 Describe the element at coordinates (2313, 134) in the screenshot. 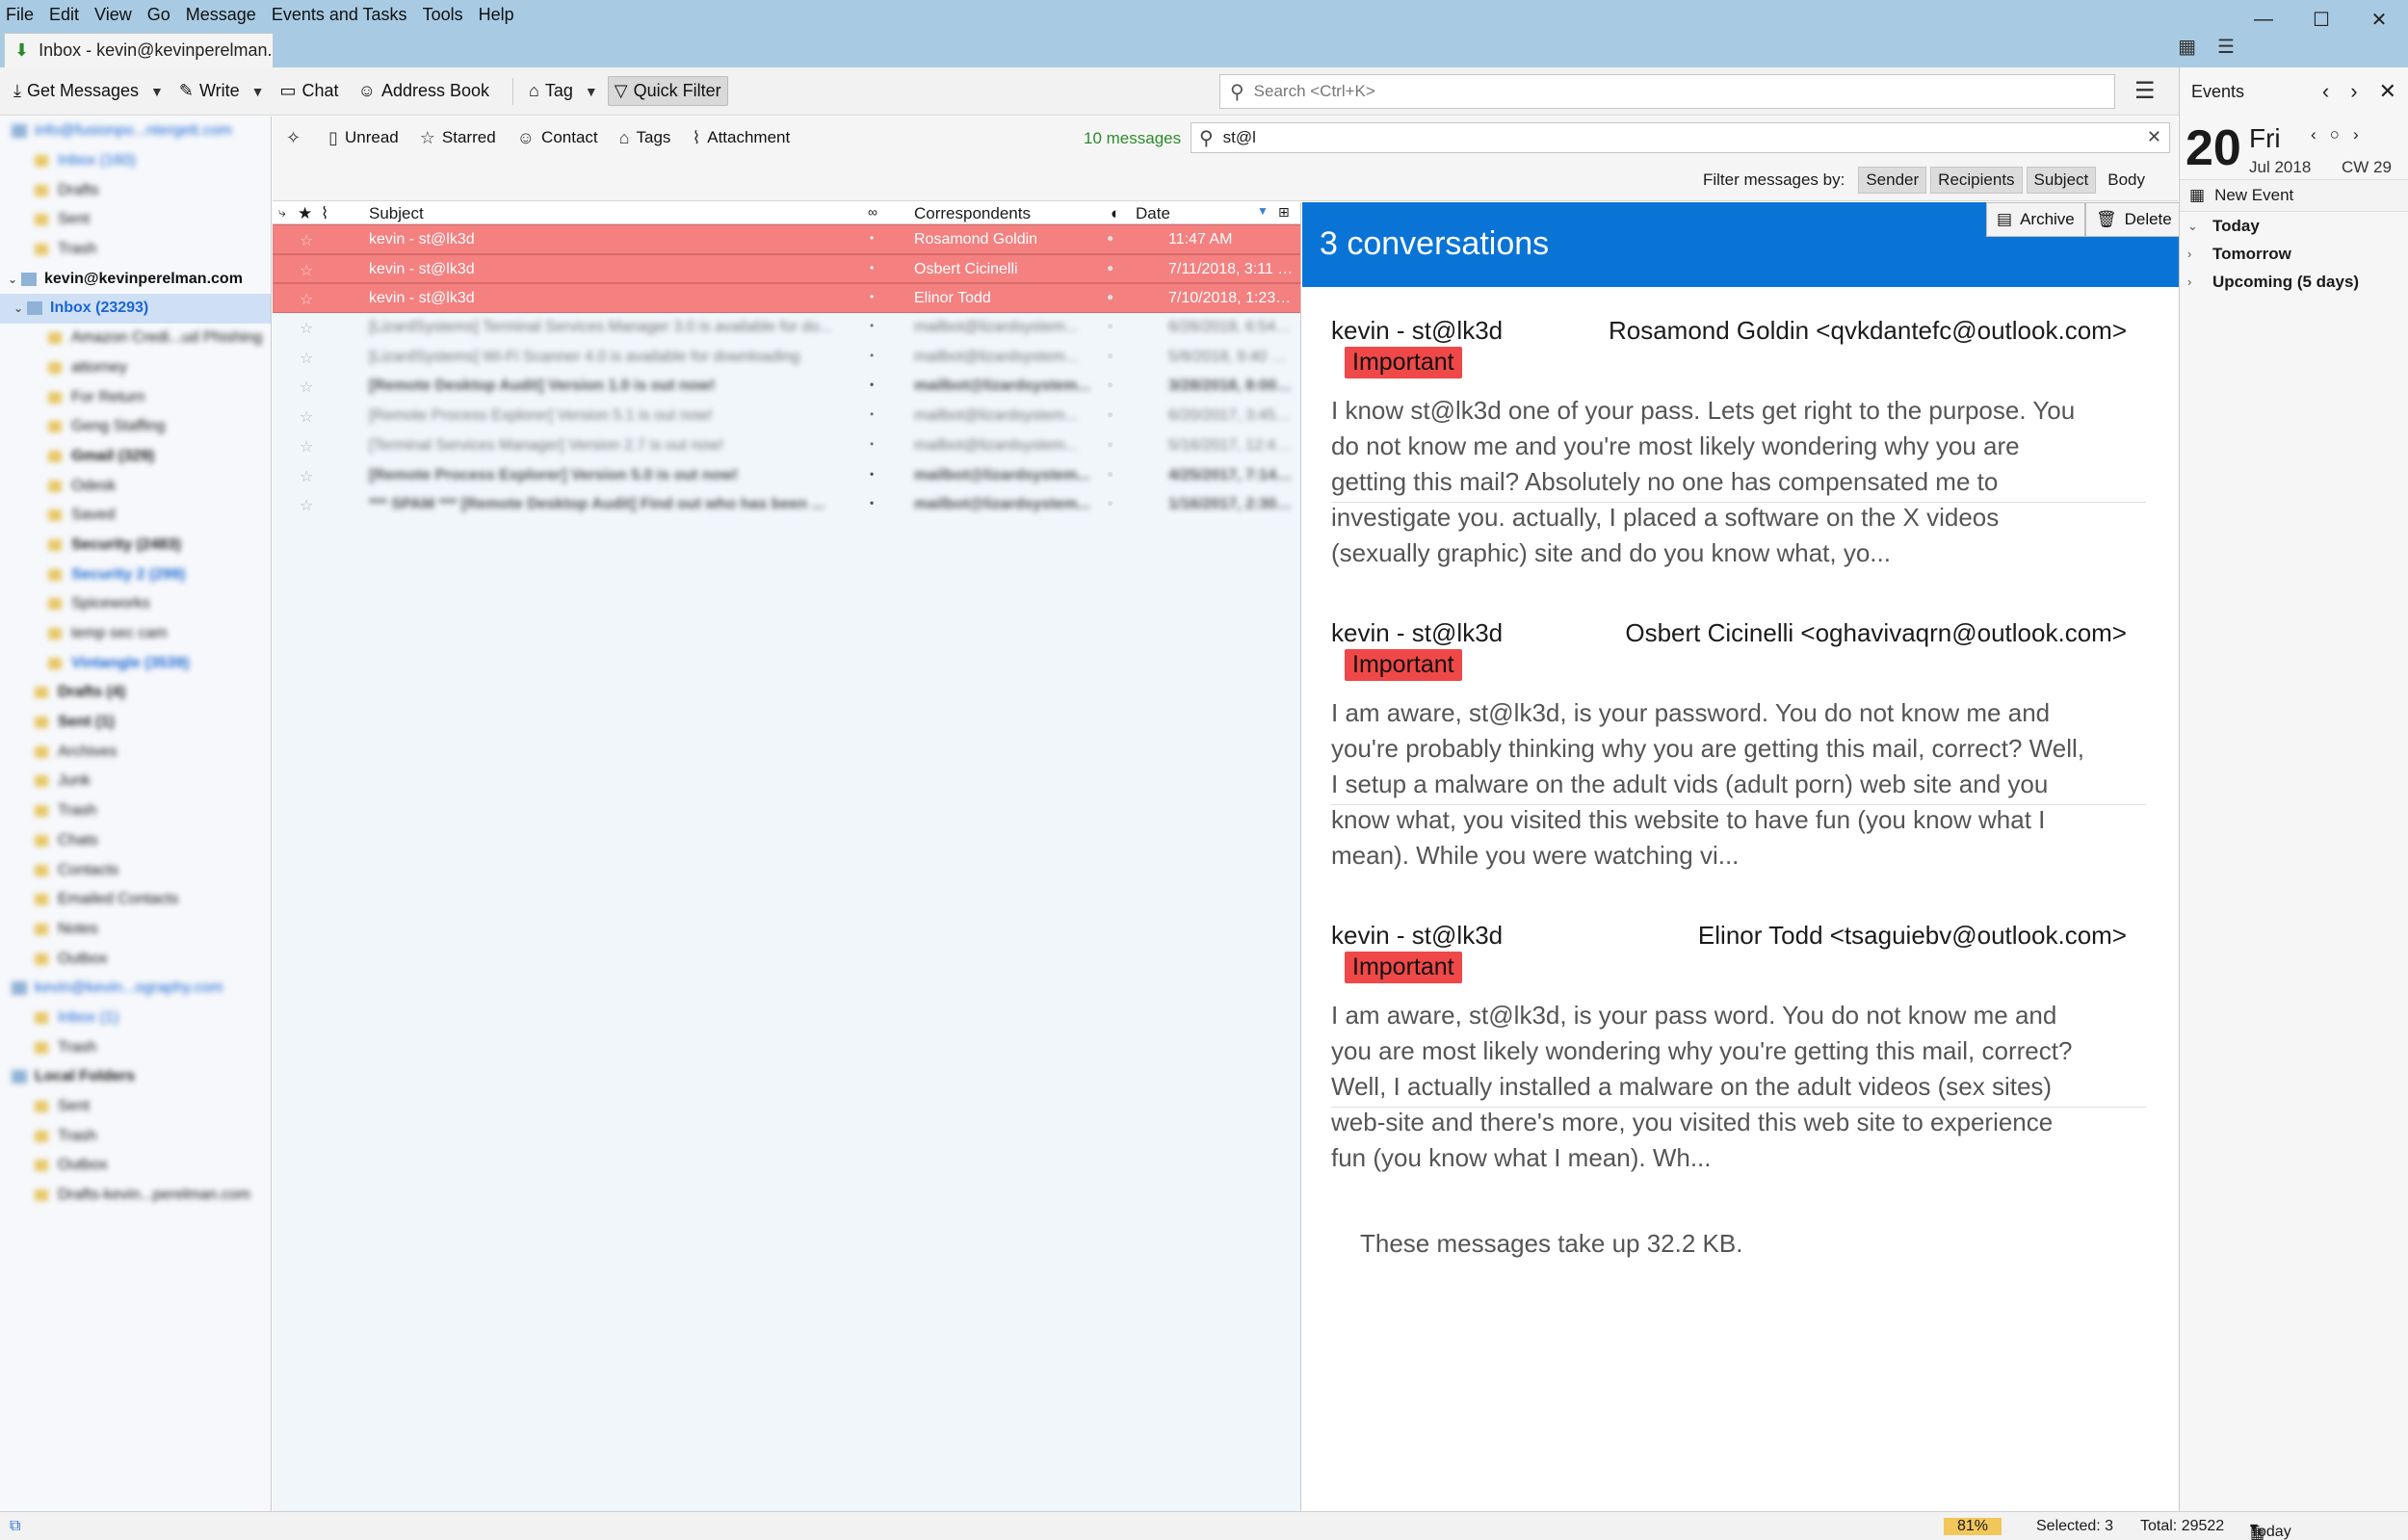

I see `chevron-left-icon: ‹` at that location.